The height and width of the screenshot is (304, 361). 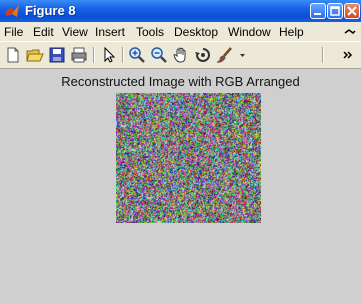 What do you see at coordinates (225, 55) in the screenshot?
I see `brush-icon` at bounding box center [225, 55].